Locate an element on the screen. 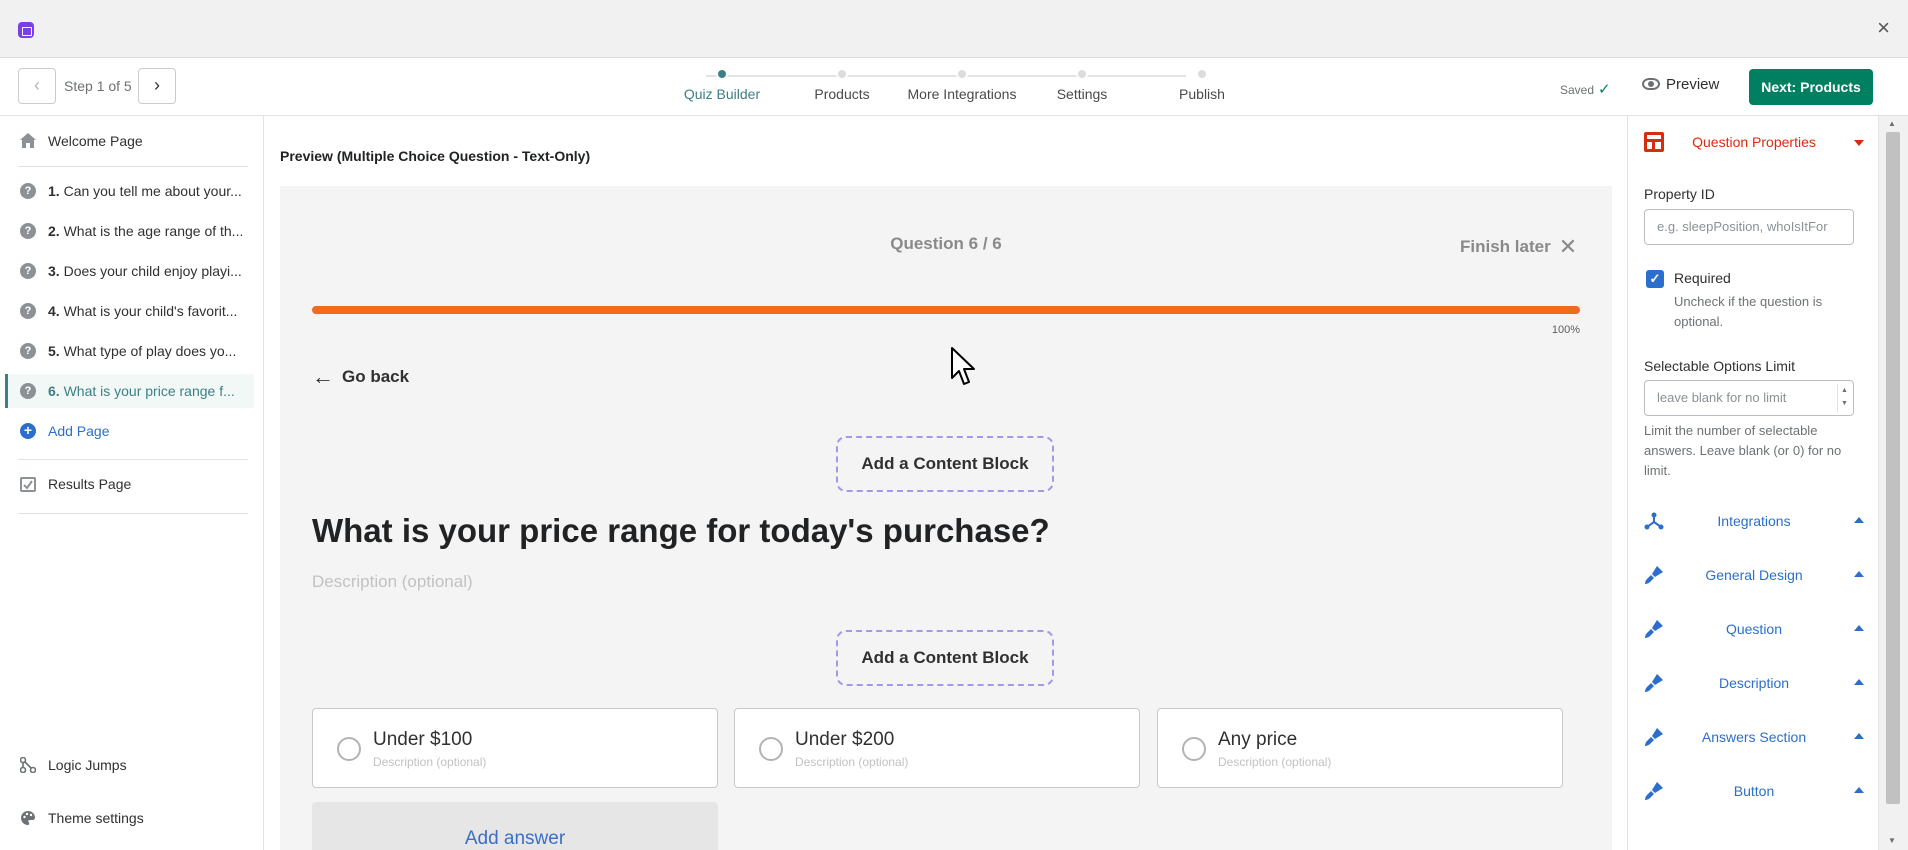  help-line: limit. is located at coordinates (1657, 470).